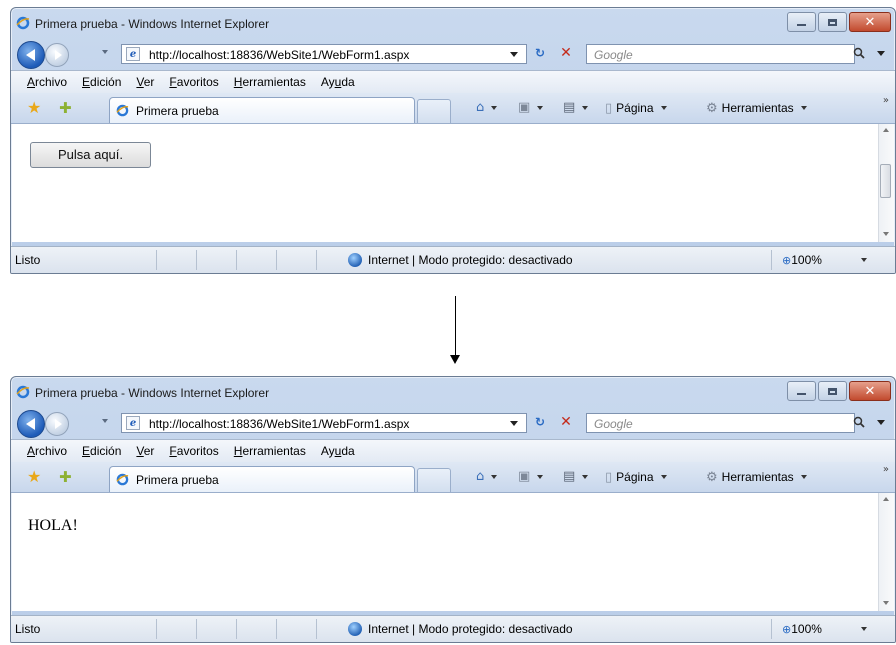 Image resolution: width=896 pixels, height=645 pixels. I want to click on page-body-text: HOLA!, so click(53, 525).